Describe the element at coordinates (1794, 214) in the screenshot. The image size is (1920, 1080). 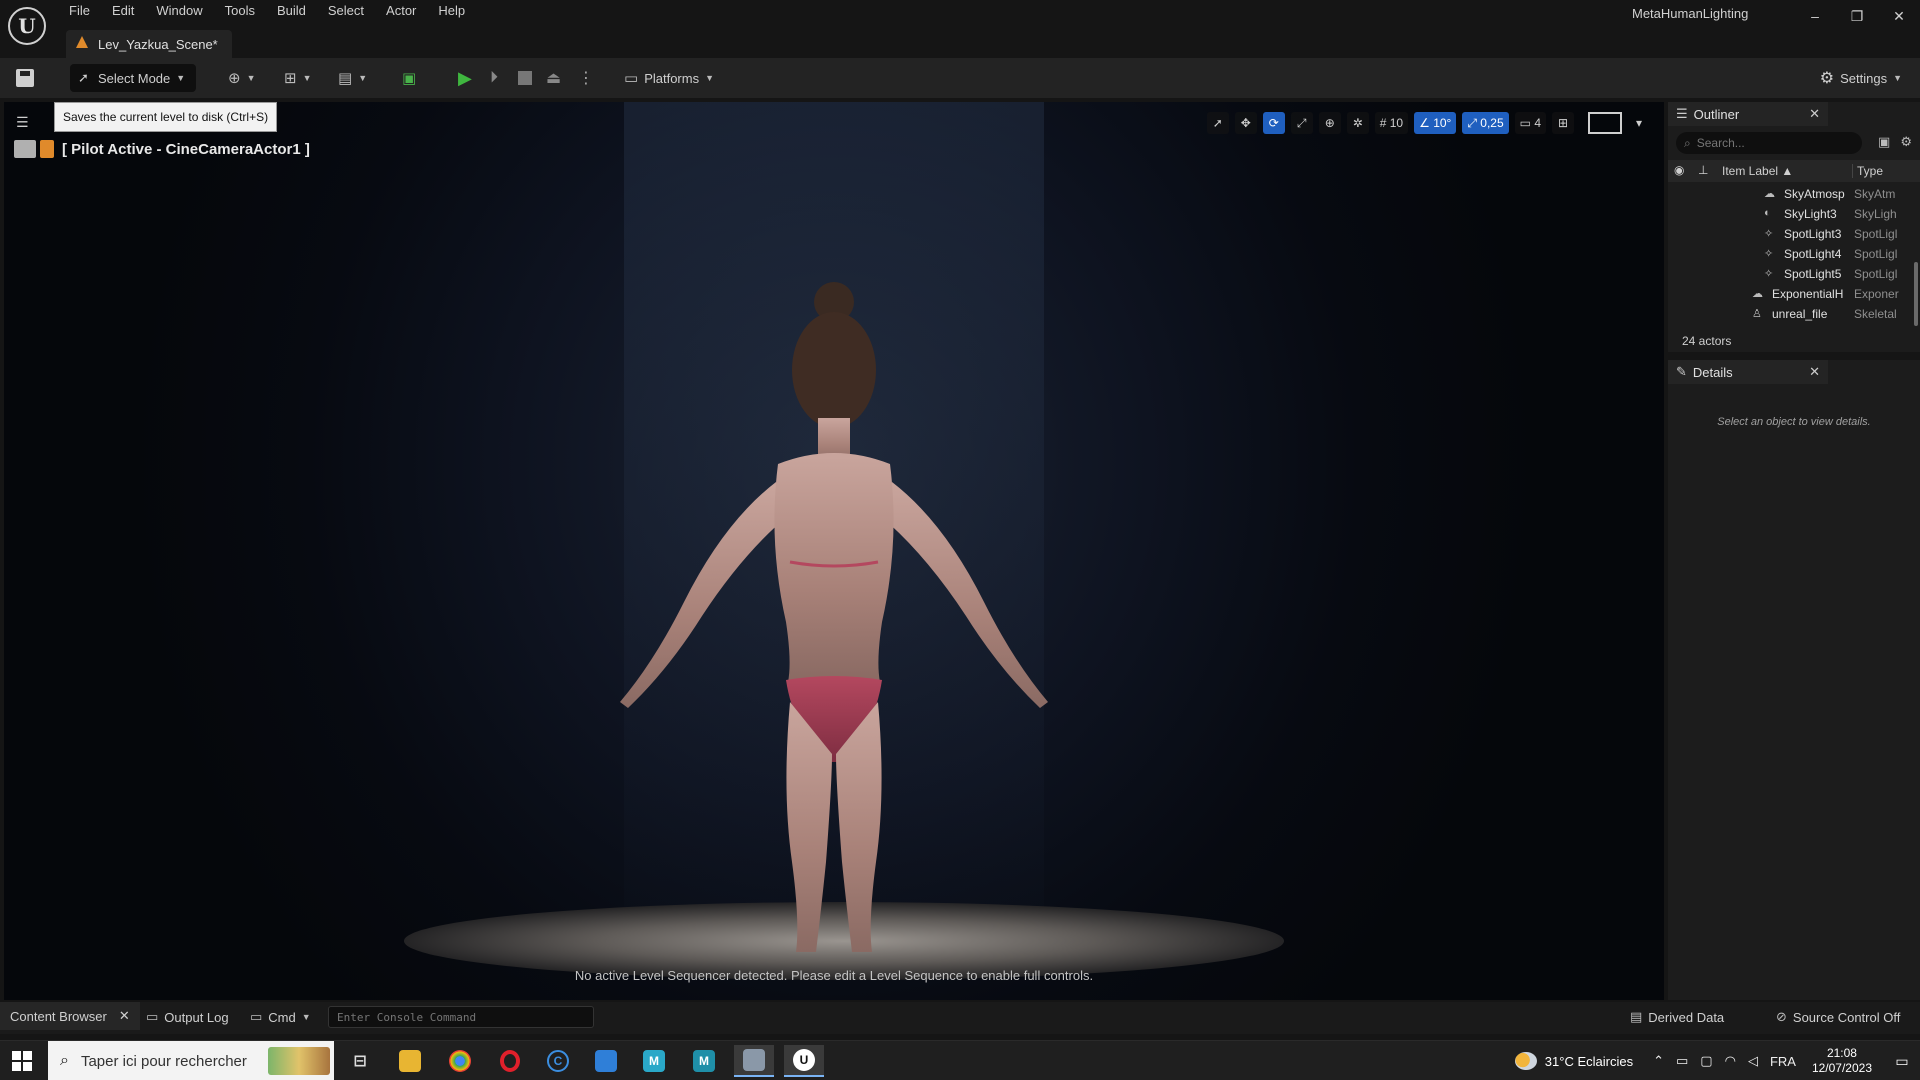
I see `outliner-row: ◐ SkyLight3 SkyLigh` at that location.